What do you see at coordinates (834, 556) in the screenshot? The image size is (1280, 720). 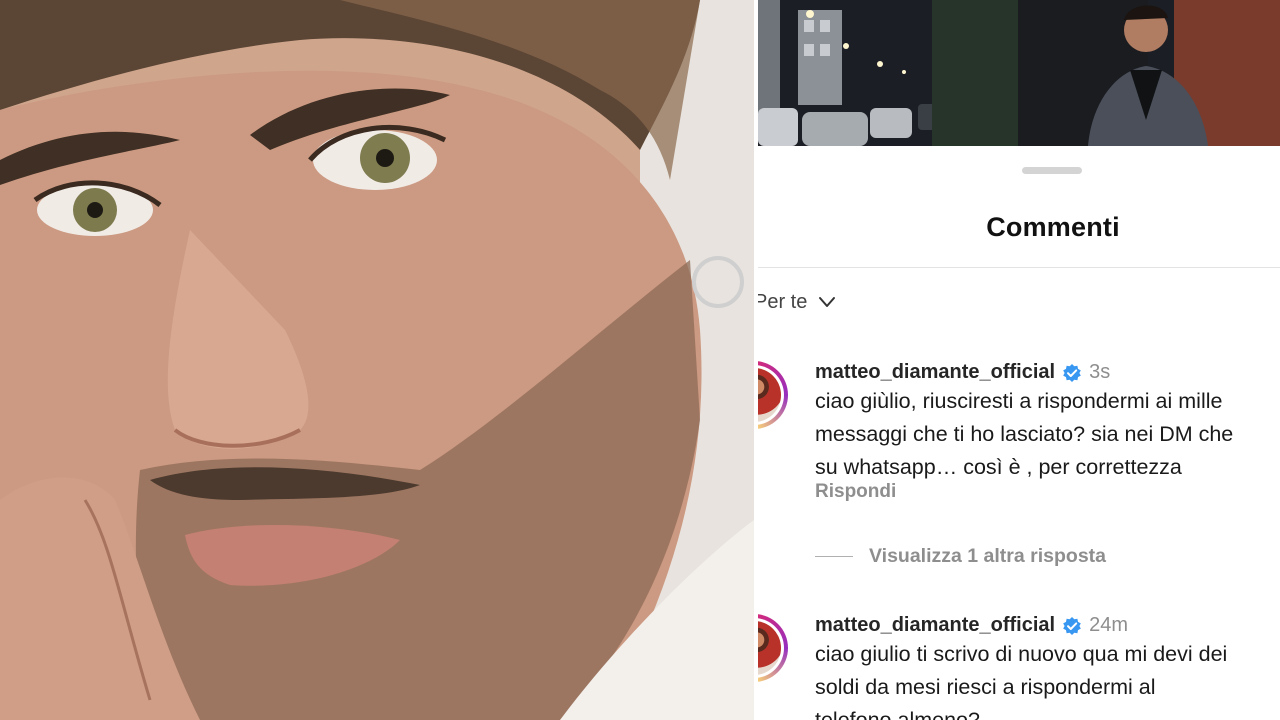 I see `replies-line` at bounding box center [834, 556].